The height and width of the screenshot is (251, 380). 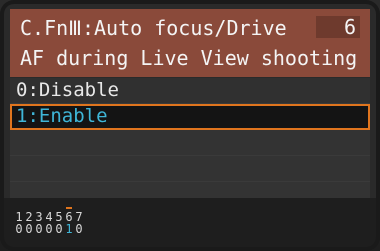 I want to click on function-column: 5 0, so click(x=59, y=223).